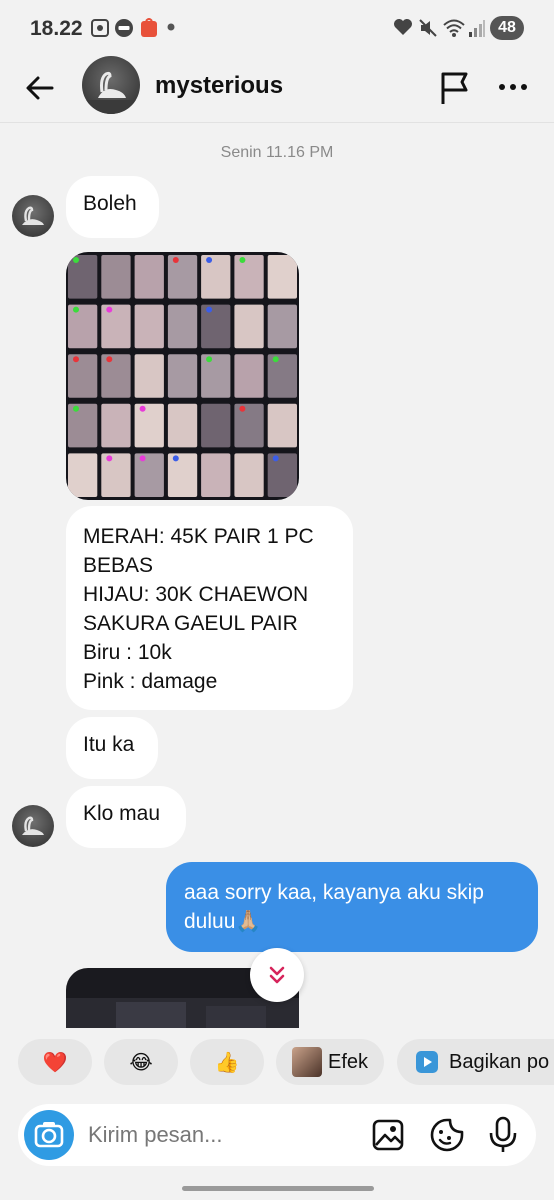 Image resolution: width=554 pixels, height=1200 pixels. Describe the element at coordinates (388, 1135) in the screenshot. I see `gallery-icon` at that location.